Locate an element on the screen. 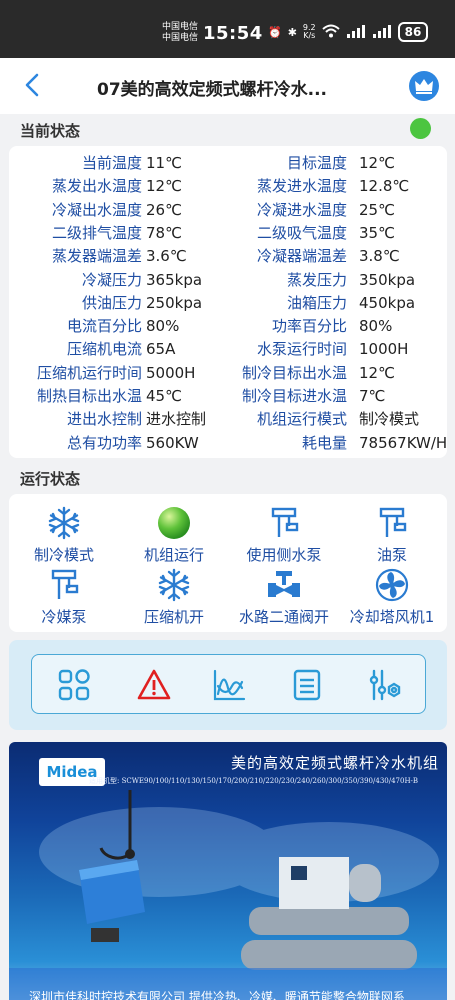 The image size is (455, 1000). run-item-cooling-tower-fan: 冷却塔风机1 is located at coordinates (392, 597).